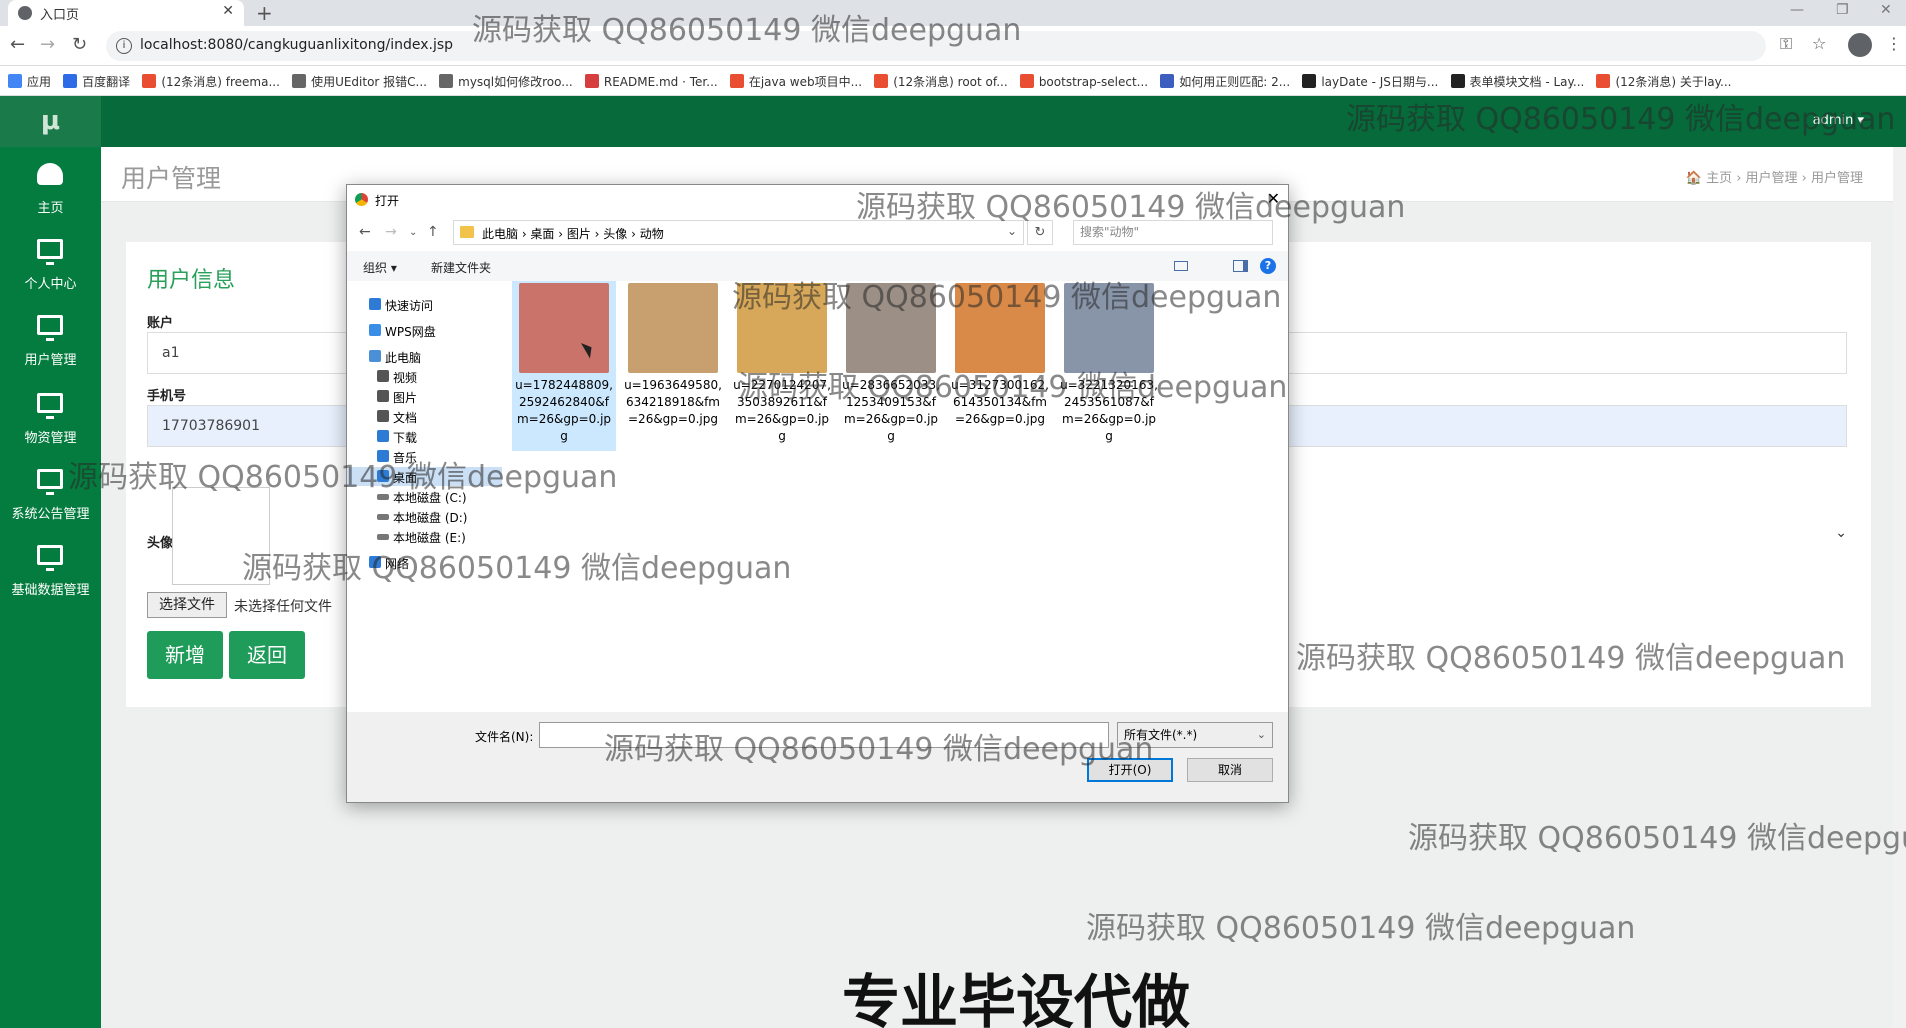 Image resolution: width=1906 pixels, height=1028 pixels. What do you see at coordinates (817, 200) in the screenshot?
I see `dialog-titlebar: 打开 ✕` at bounding box center [817, 200].